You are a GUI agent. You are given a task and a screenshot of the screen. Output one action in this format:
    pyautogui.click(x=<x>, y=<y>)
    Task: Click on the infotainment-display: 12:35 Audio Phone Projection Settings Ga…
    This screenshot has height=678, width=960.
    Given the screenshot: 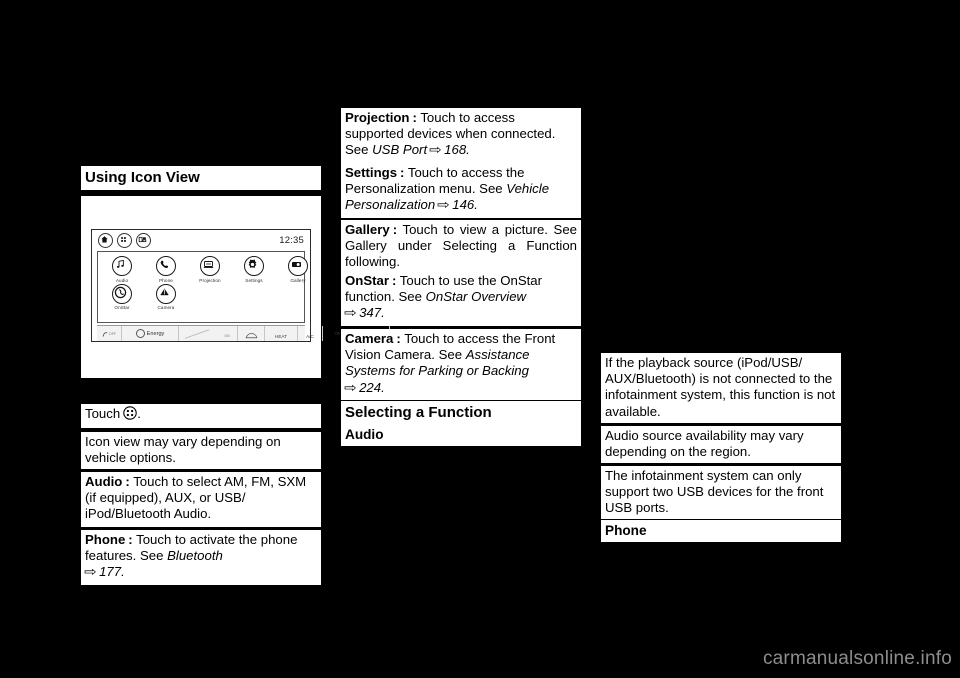 What is the action you would take?
    pyautogui.click(x=255, y=285)
    